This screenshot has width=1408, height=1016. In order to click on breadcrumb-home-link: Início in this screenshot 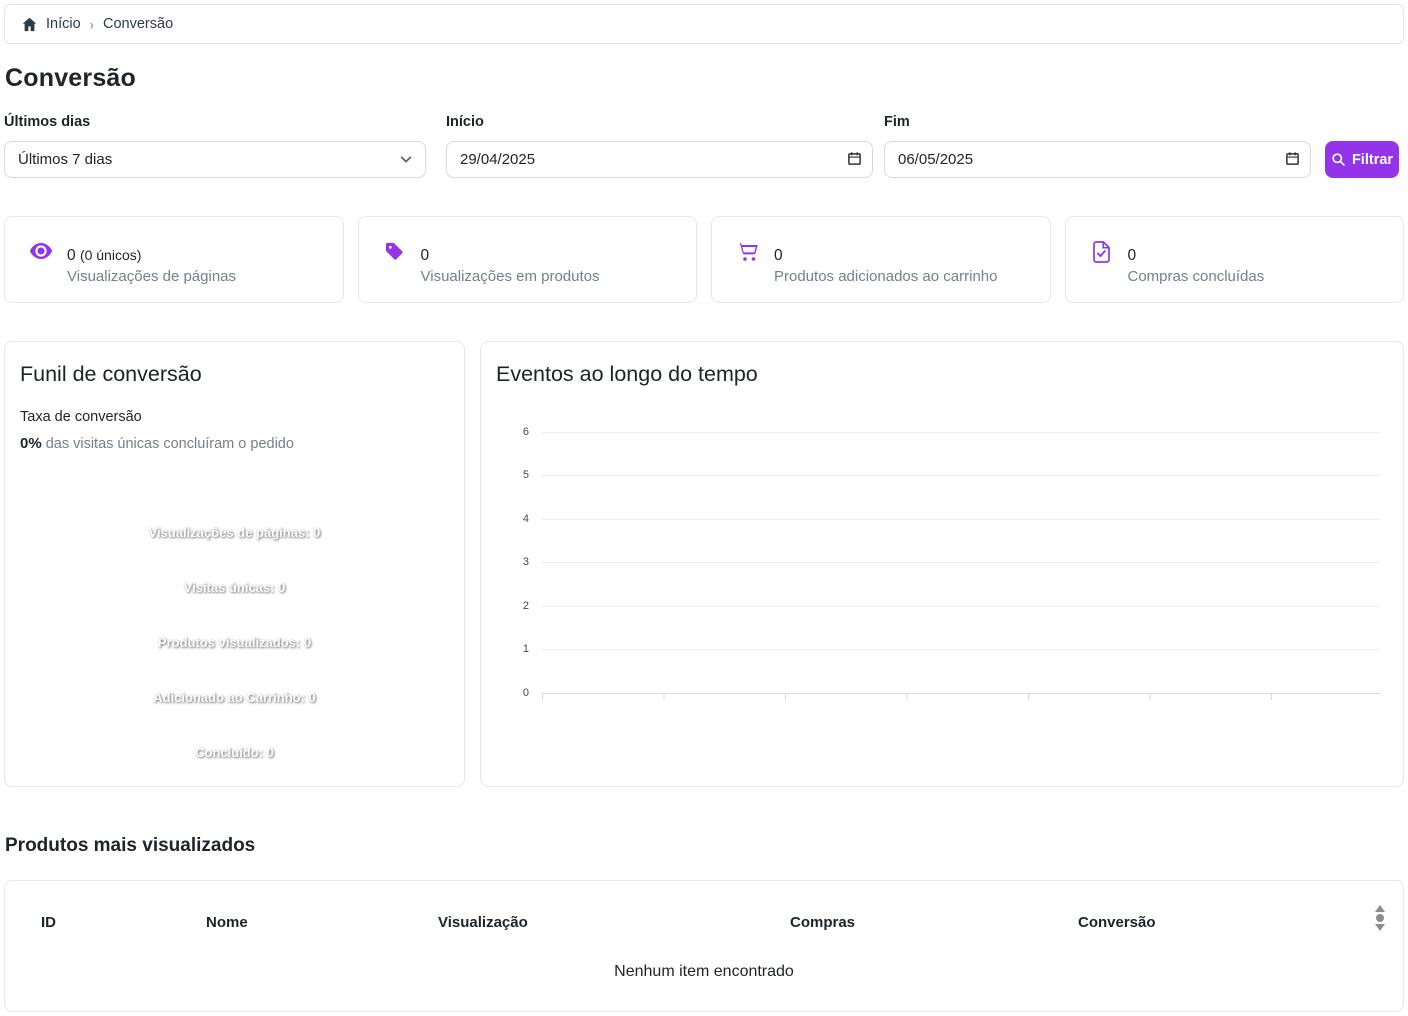, I will do `click(63, 24)`.